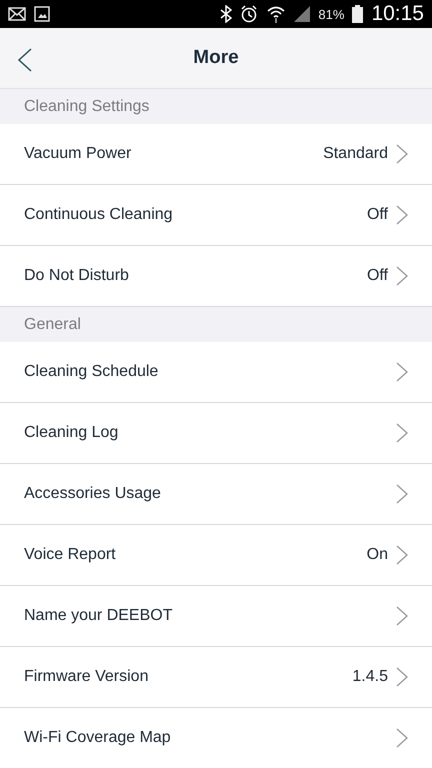 This screenshot has width=432, height=768. What do you see at coordinates (276, 14) in the screenshot?
I see `wifi-icon` at bounding box center [276, 14].